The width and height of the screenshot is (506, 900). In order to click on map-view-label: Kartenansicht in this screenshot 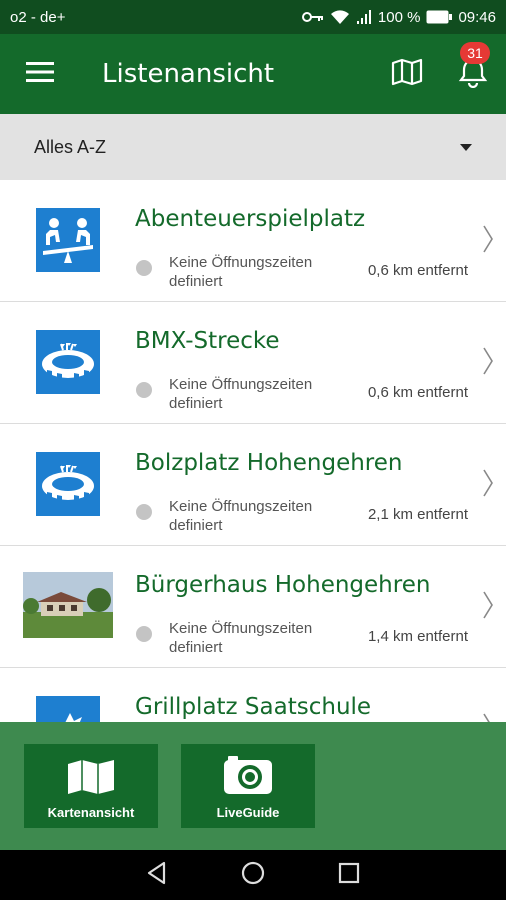, I will do `click(91, 812)`.